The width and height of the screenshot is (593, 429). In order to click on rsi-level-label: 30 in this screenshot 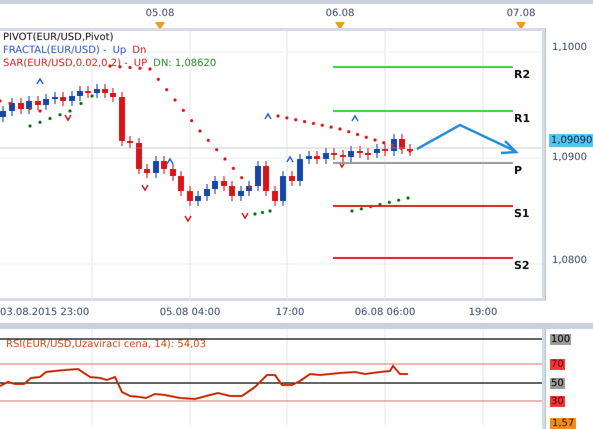, I will do `click(557, 401)`.